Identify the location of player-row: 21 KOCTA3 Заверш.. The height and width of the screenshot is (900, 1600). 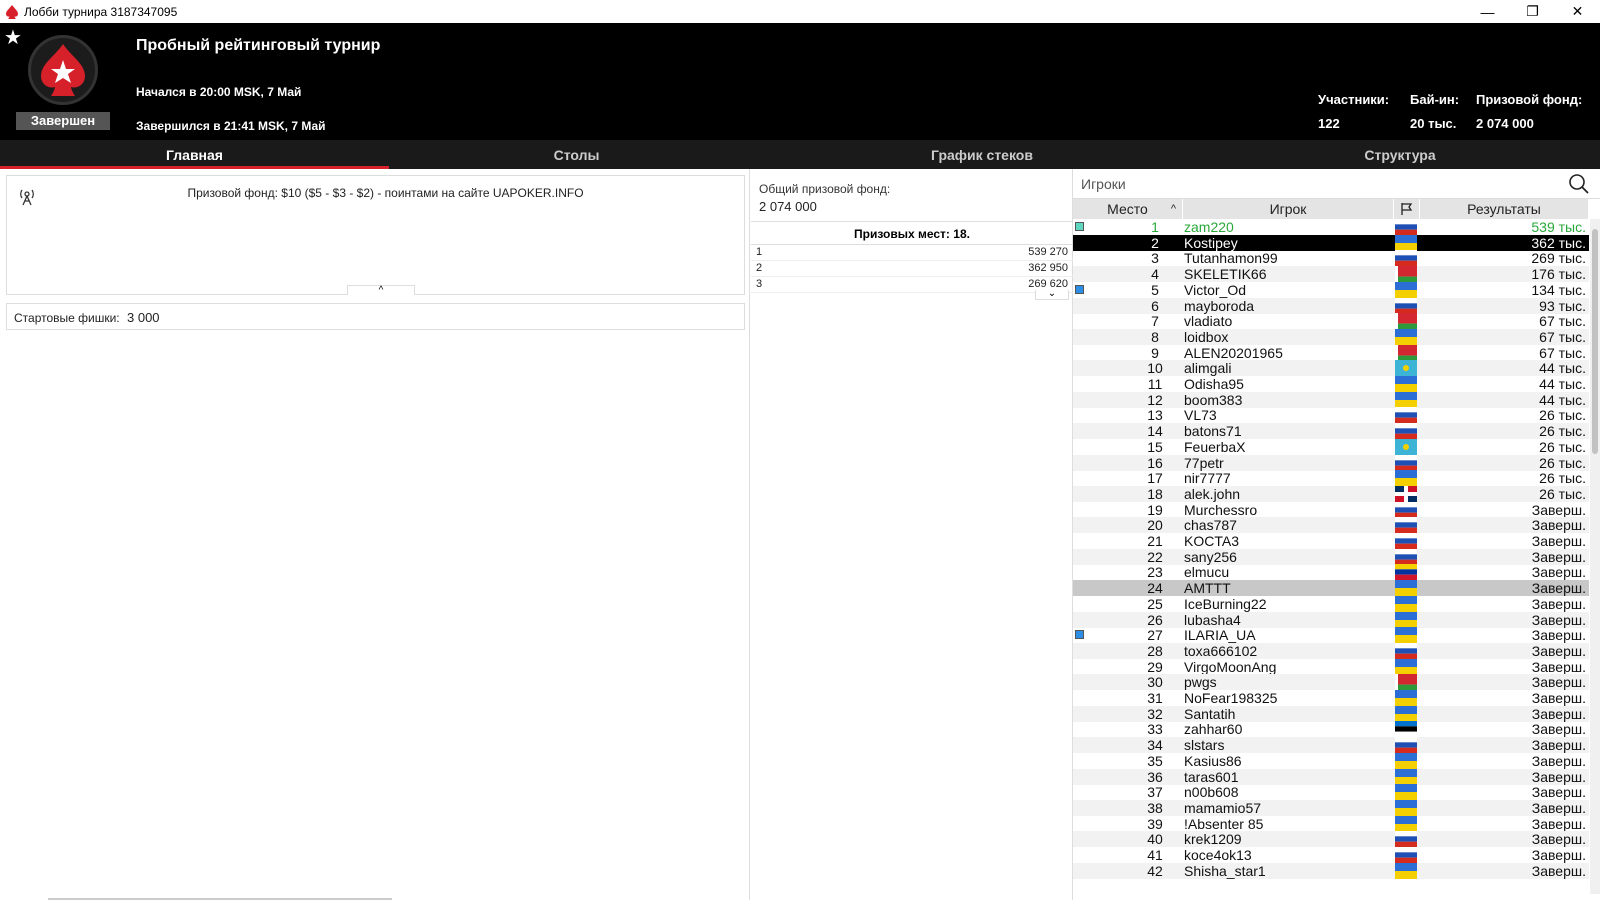
(1331, 541).